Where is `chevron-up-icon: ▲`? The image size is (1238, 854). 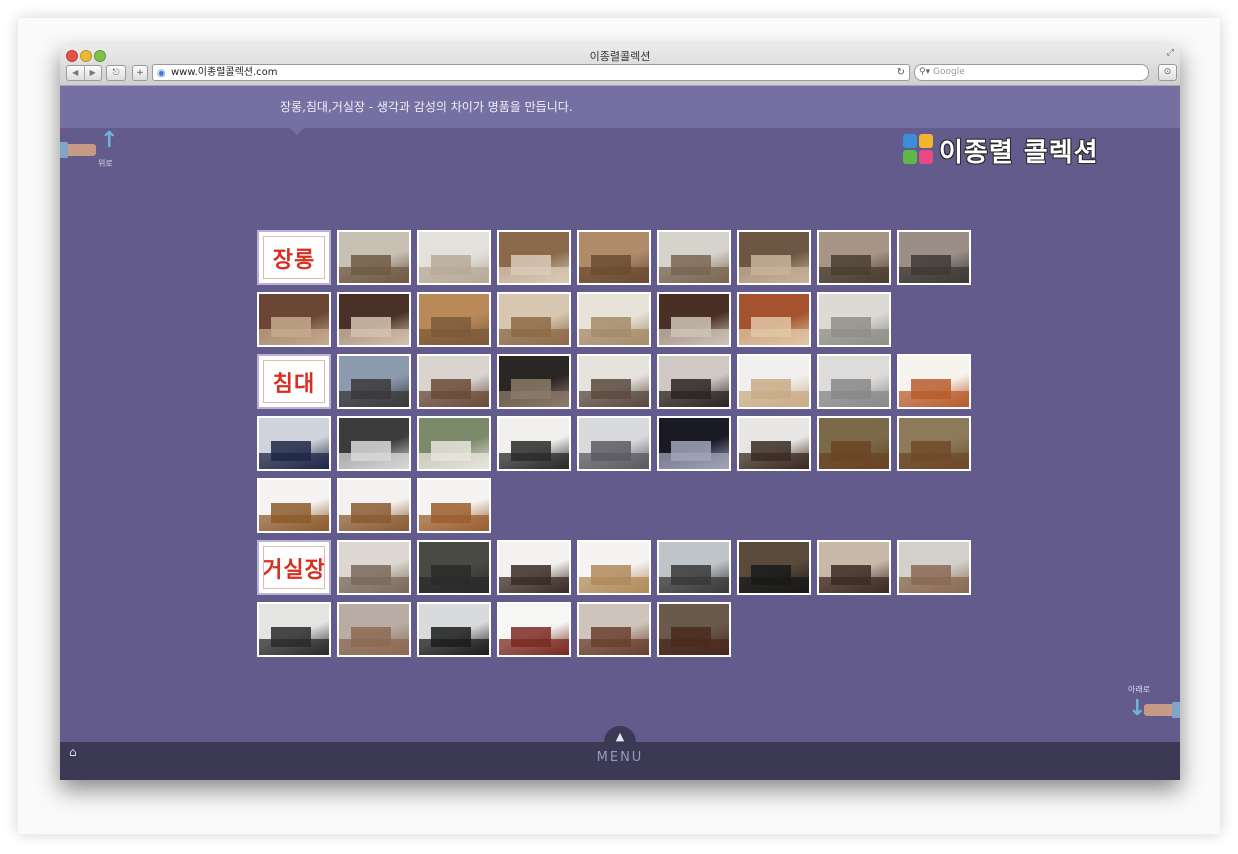 chevron-up-icon: ▲ is located at coordinates (620, 736).